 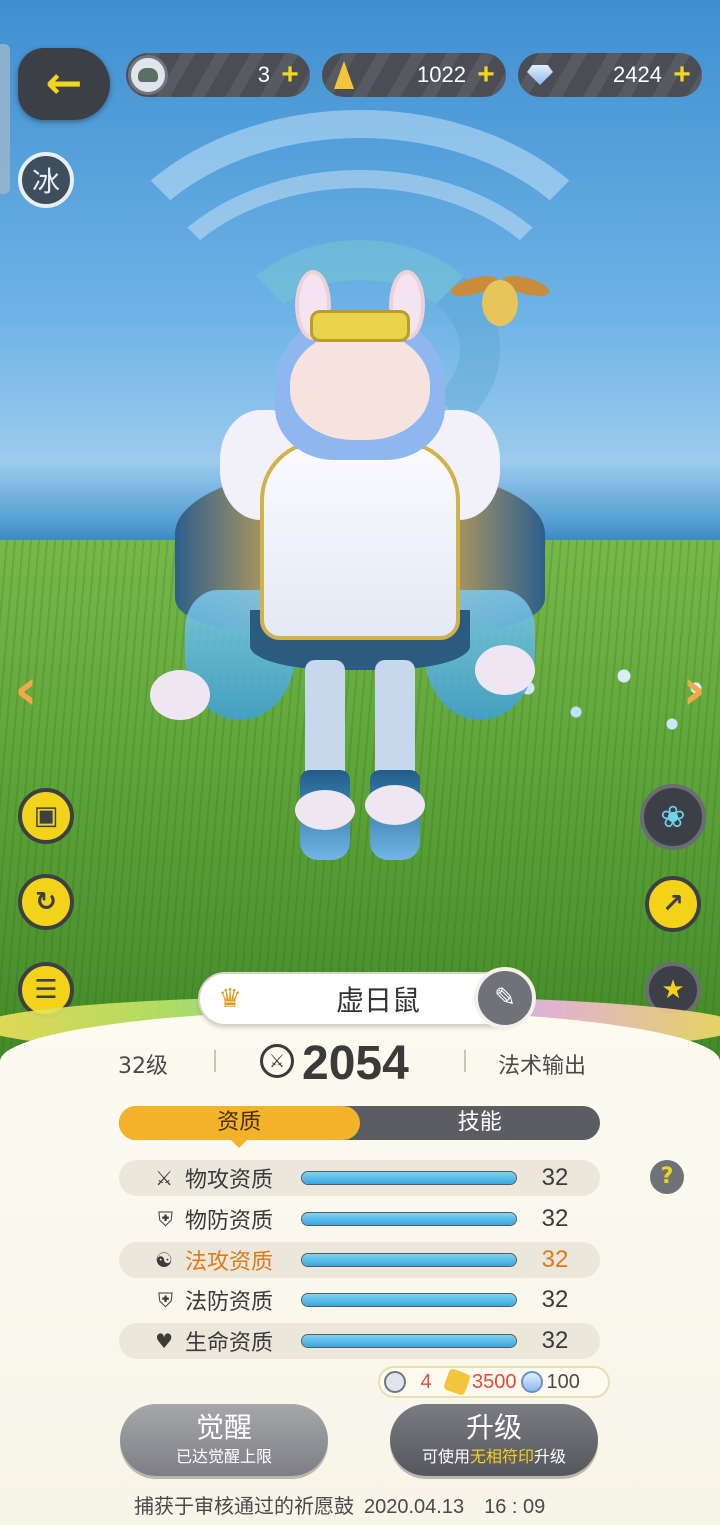 I want to click on outfit-button: ▣, so click(x=46, y=816).